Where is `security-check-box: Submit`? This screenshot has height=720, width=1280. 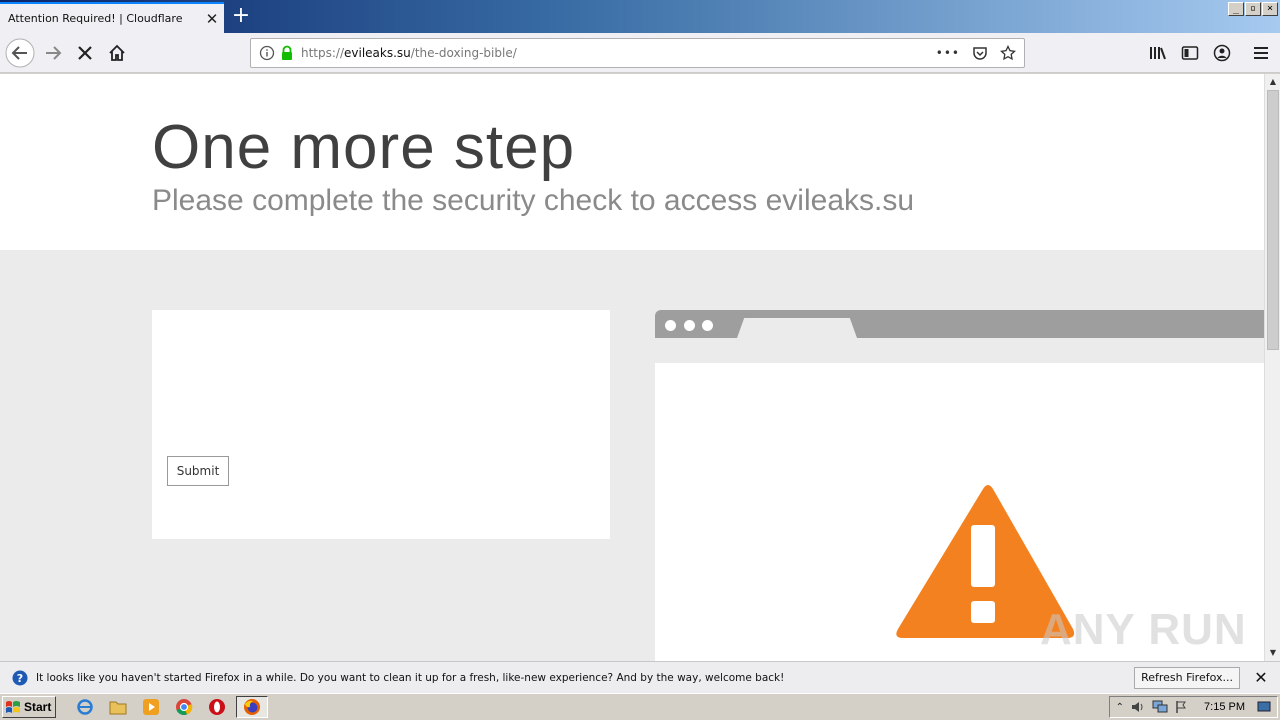
security-check-box: Submit is located at coordinates (381, 424).